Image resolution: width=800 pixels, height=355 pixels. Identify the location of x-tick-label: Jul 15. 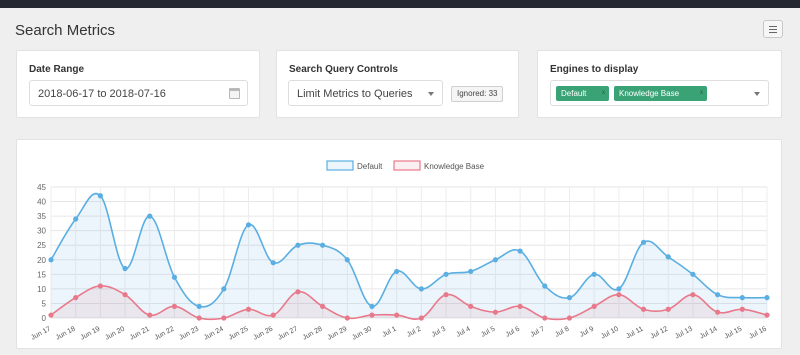
(733, 333).